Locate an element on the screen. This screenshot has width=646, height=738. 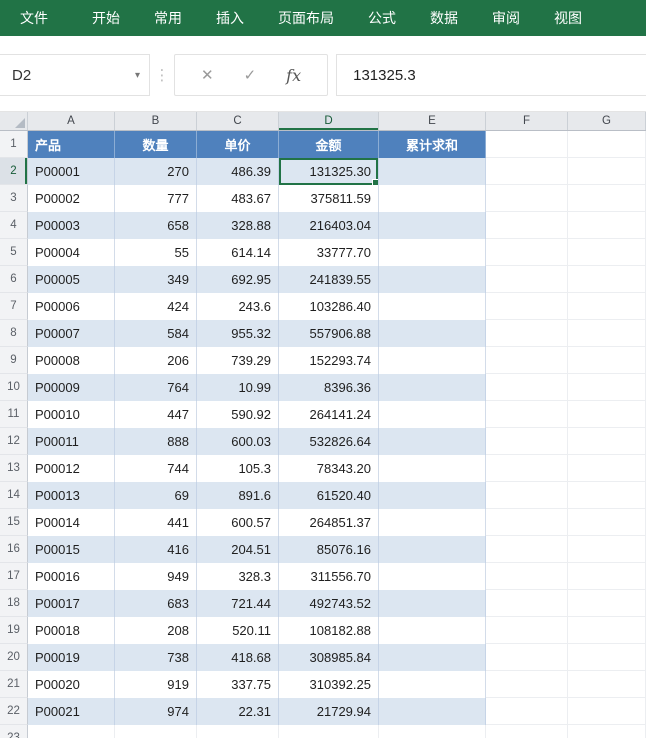
cell-B21: 919 is located at coordinates (156, 684).